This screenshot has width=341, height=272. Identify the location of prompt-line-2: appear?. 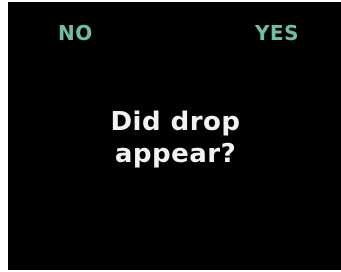
(175, 154).